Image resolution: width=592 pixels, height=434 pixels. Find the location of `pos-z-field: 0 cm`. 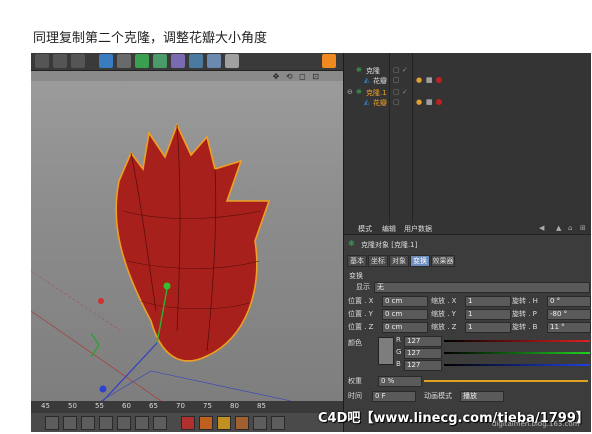

pos-z-field: 0 cm is located at coordinates (405, 327).